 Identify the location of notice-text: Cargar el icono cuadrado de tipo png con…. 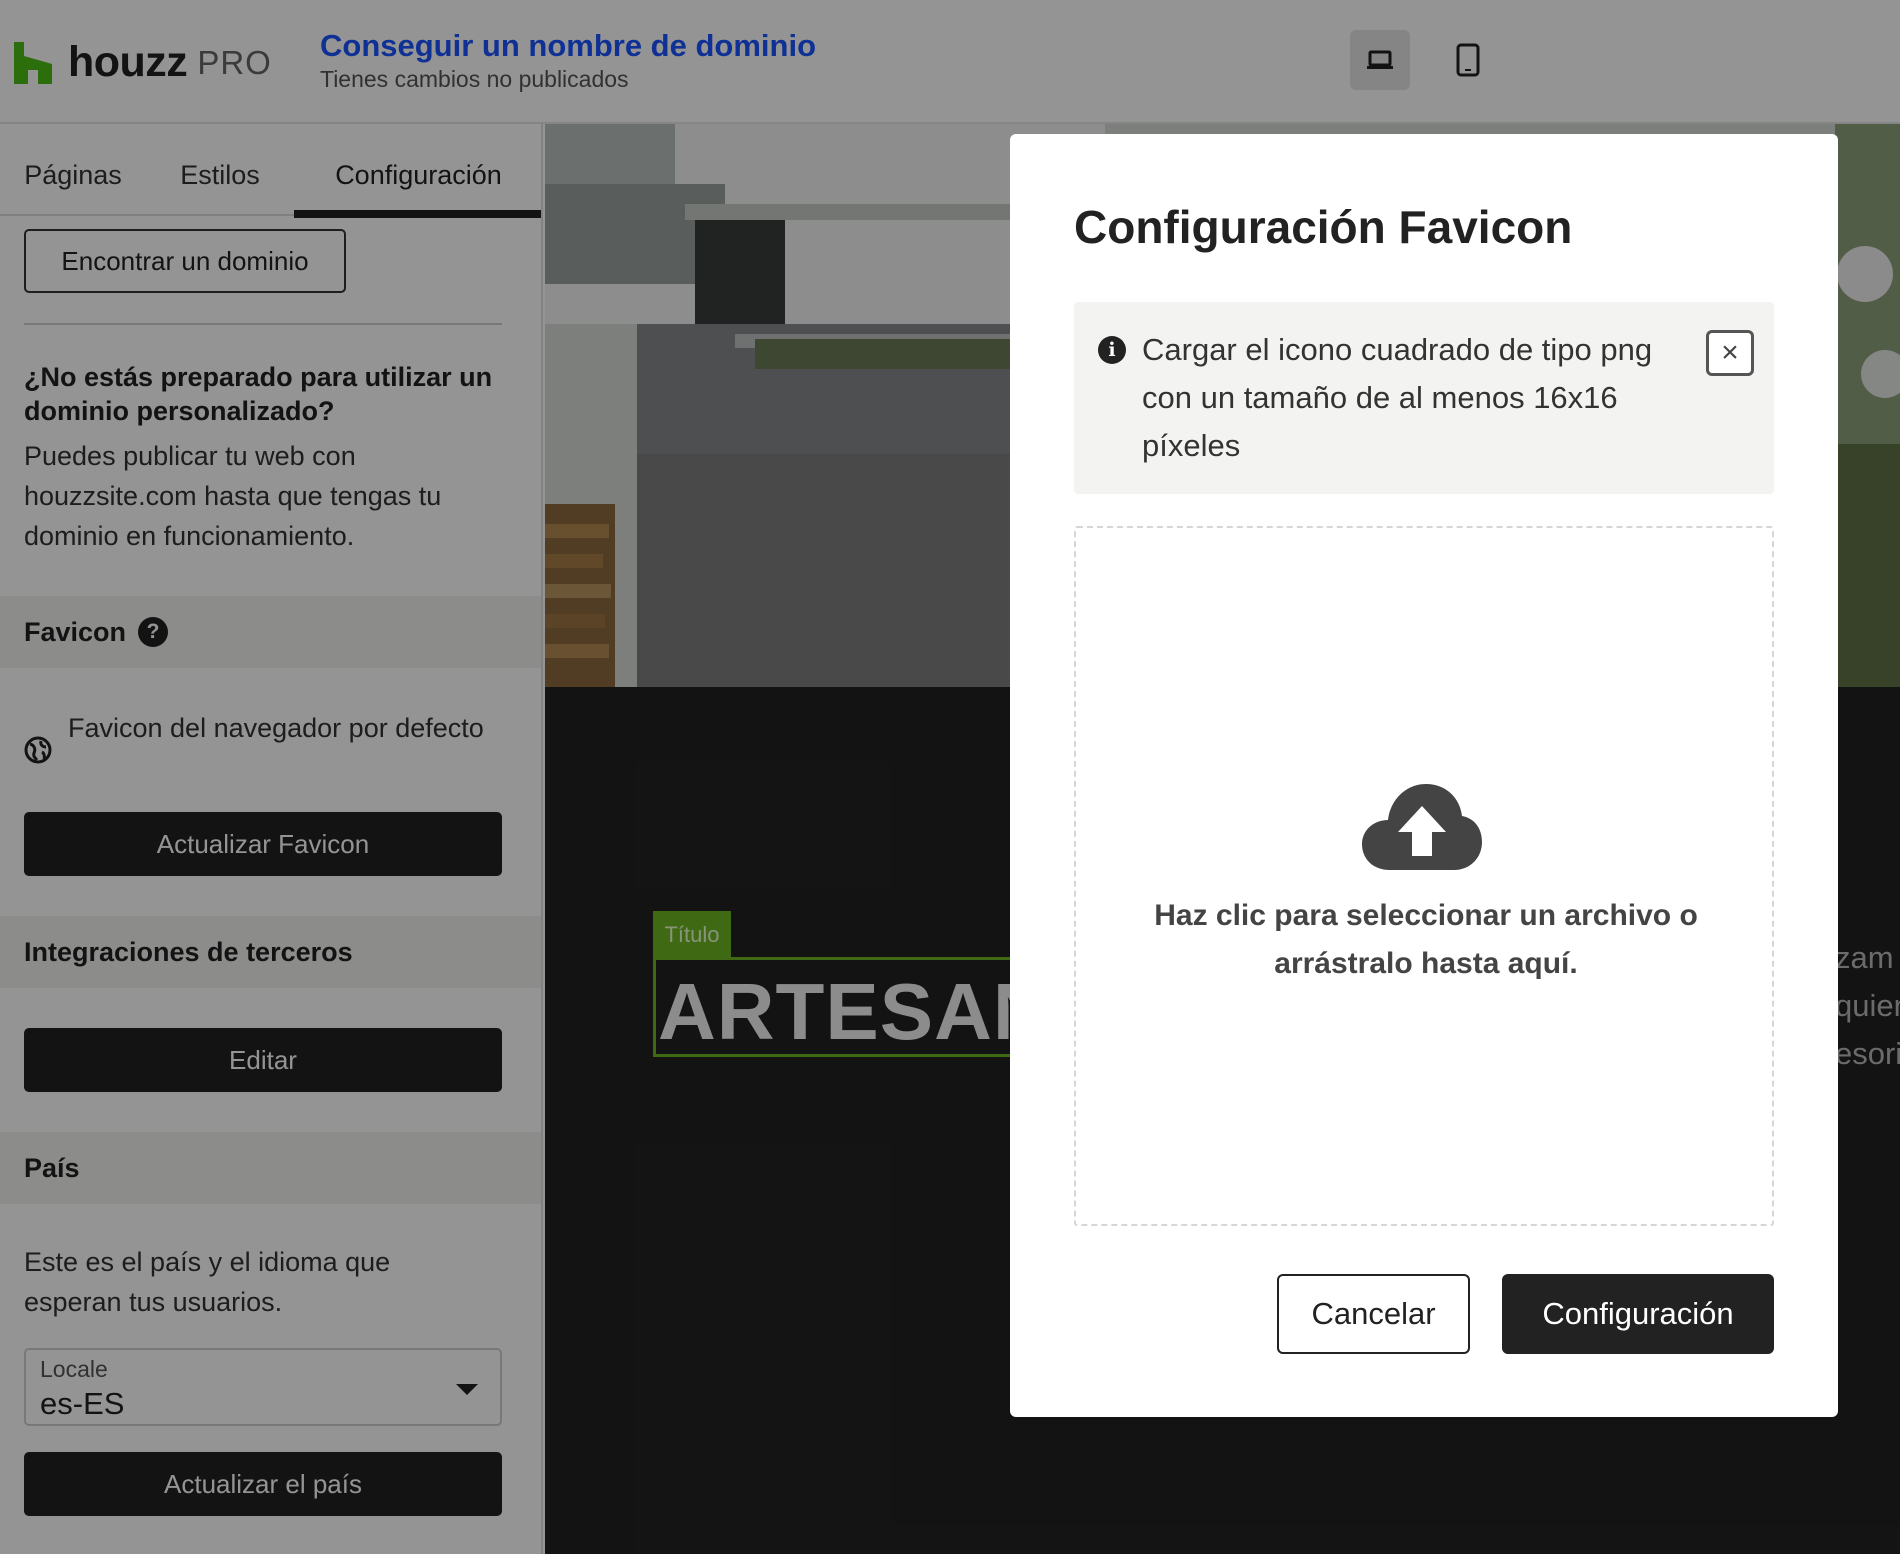
(1397, 397).